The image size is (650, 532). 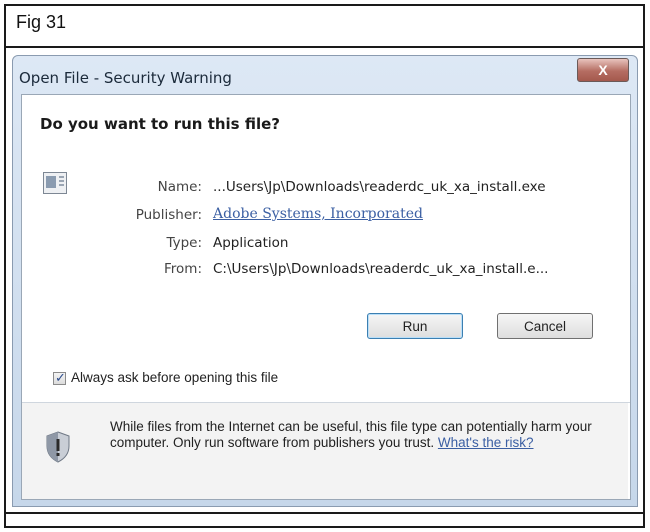 What do you see at coordinates (168, 215) in the screenshot?
I see `publisher-label: Publisher:` at bounding box center [168, 215].